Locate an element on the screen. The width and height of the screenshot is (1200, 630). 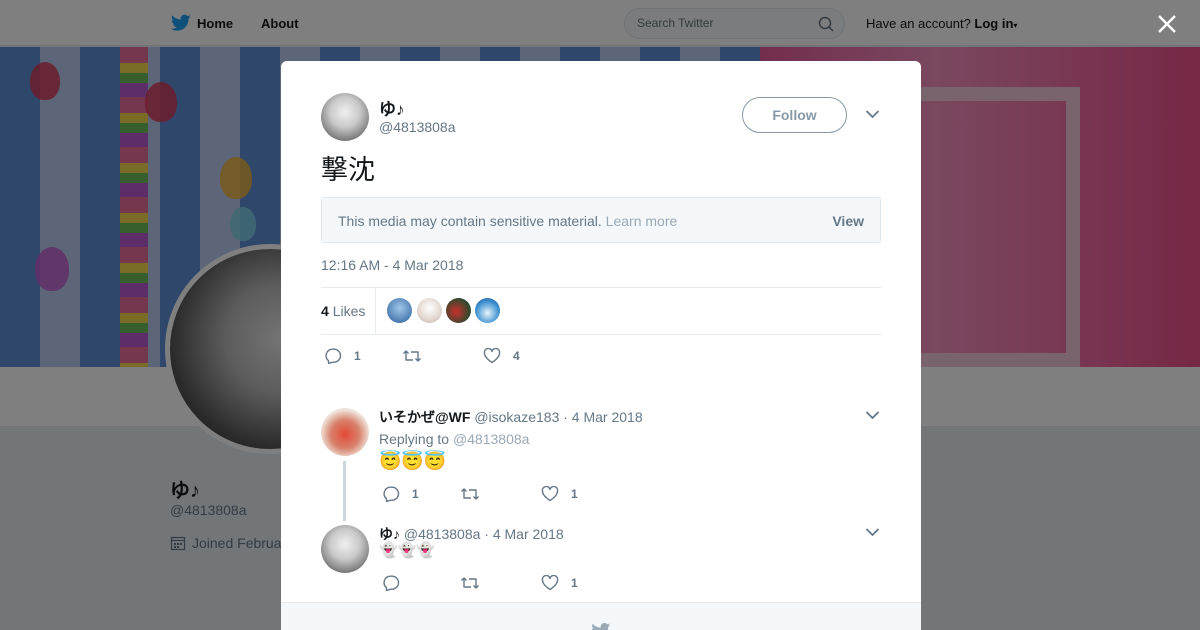
learn-more-link: Learn more is located at coordinates (642, 221).